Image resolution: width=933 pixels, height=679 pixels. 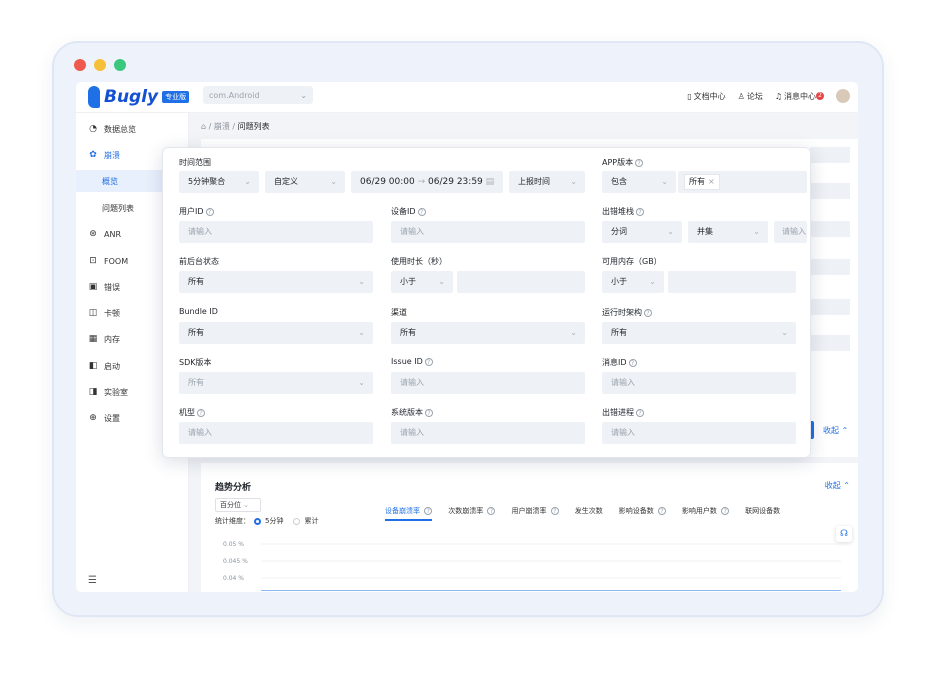 What do you see at coordinates (113, 234) in the screenshot?
I see `sidebar-item-label: ANR` at bounding box center [113, 234].